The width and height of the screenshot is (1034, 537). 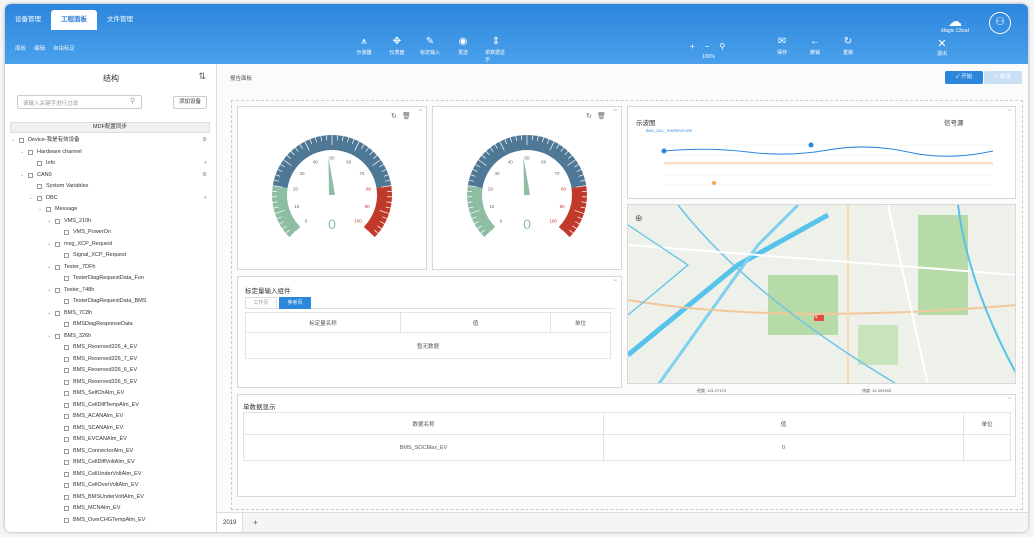 What do you see at coordinates (111, 383) in the screenshot?
I see `tree-node: BMS_Reserved326_5_EV` at bounding box center [111, 383].